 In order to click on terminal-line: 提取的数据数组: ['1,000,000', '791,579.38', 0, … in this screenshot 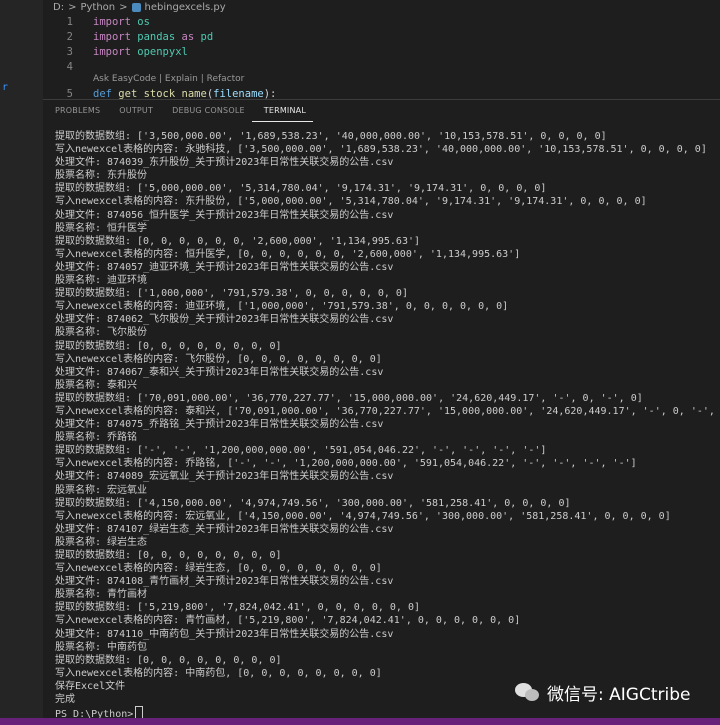, I will do `click(231, 294)`.